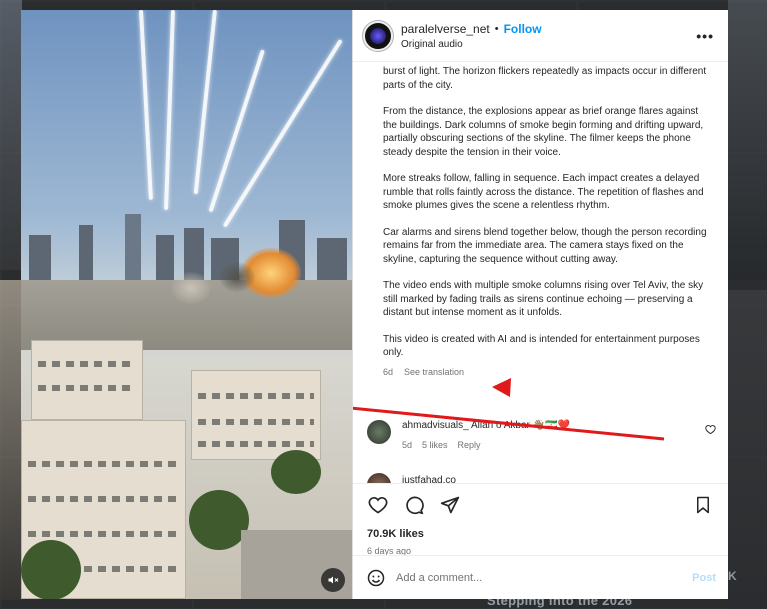 This screenshot has width=767, height=609. Describe the element at coordinates (376, 578) in the screenshot. I see `emoji-icon` at that location.